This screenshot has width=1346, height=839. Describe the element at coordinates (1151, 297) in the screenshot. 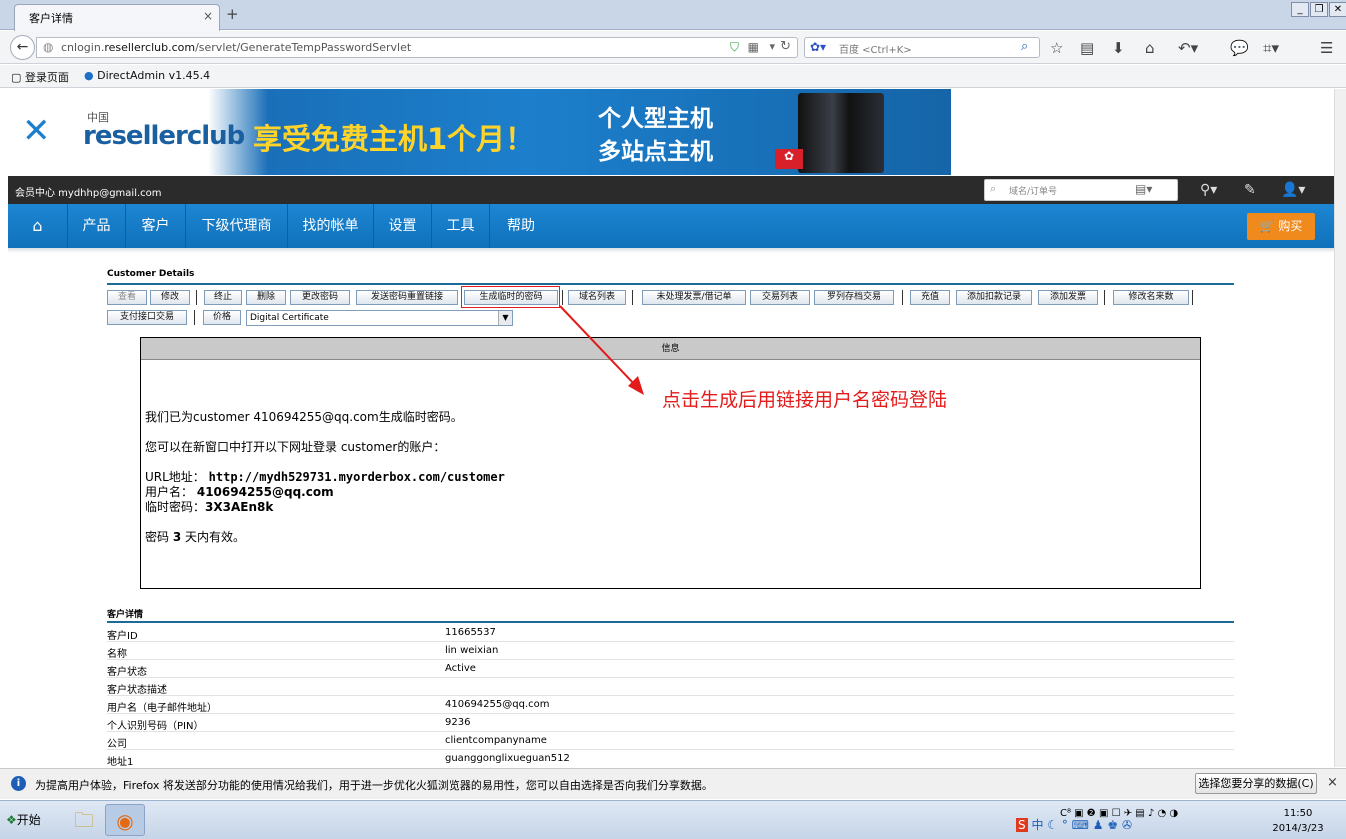

I see `modify-source-button: 修改名来数` at that location.